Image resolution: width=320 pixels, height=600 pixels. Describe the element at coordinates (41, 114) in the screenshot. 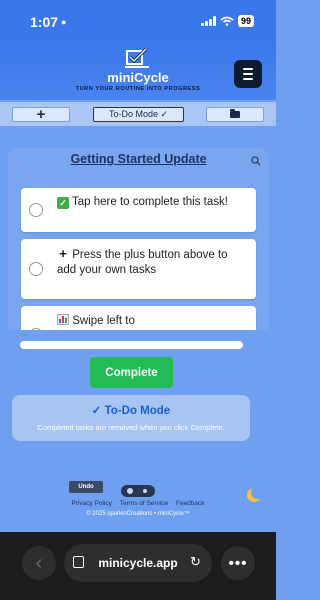

I see `add-task-button: +` at that location.